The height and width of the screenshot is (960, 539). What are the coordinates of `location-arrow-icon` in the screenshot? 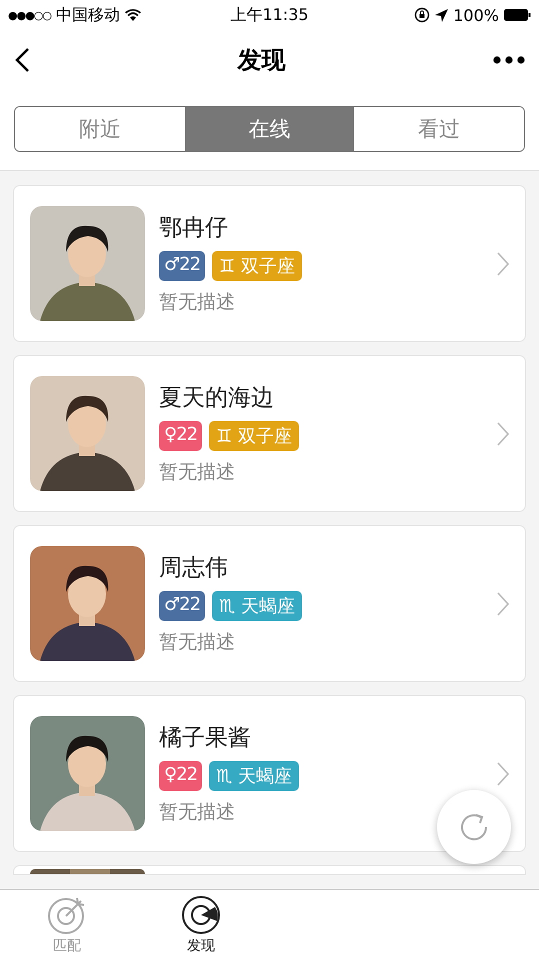 It's located at (441, 15).